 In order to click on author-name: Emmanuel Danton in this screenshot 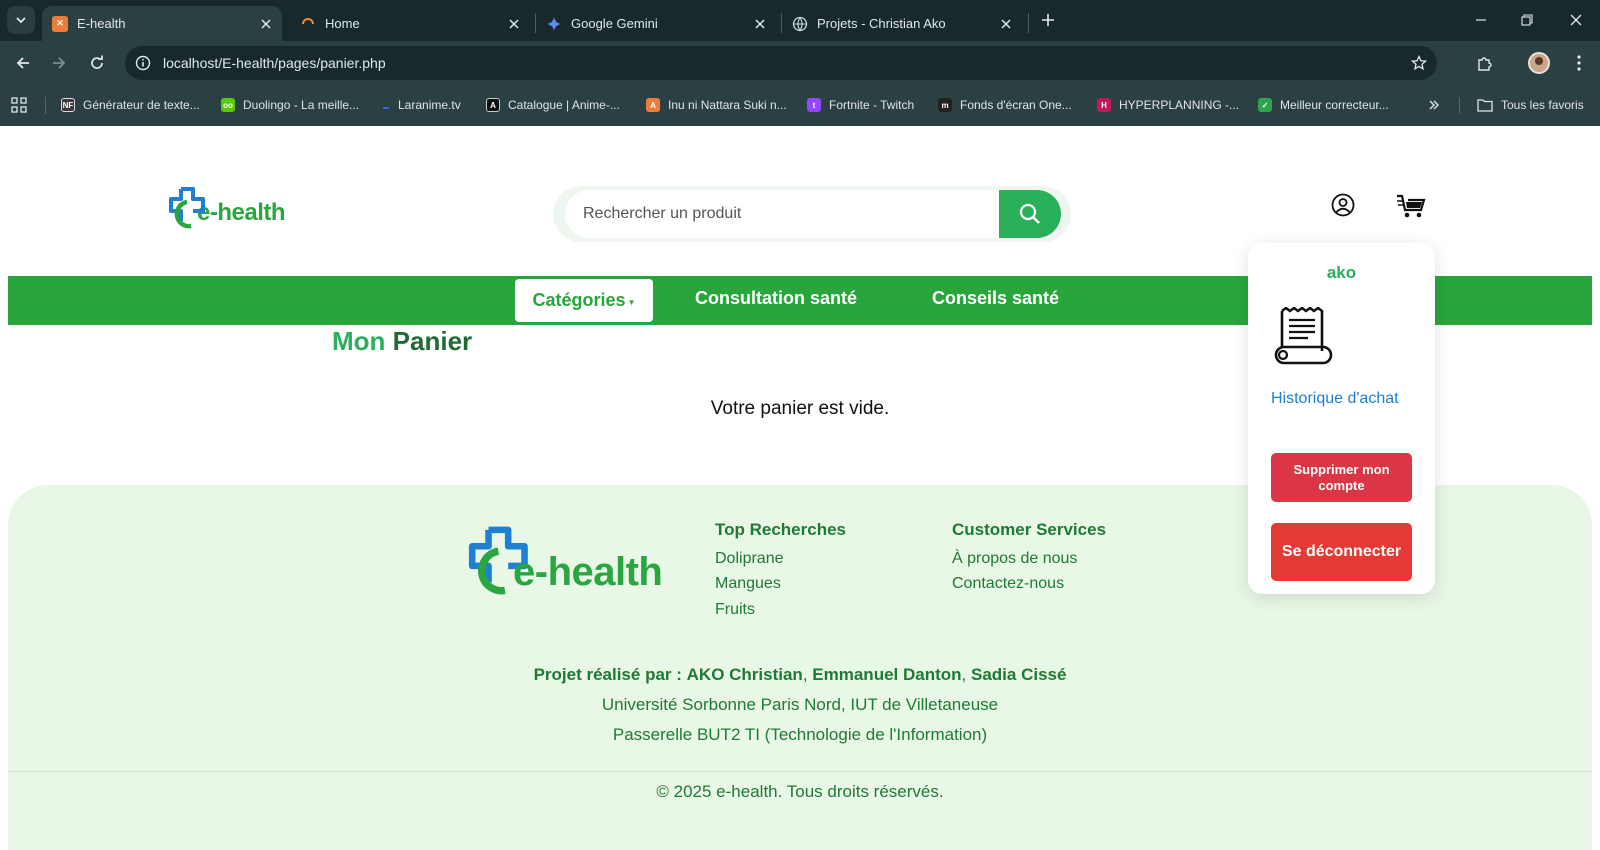, I will do `click(887, 674)`.